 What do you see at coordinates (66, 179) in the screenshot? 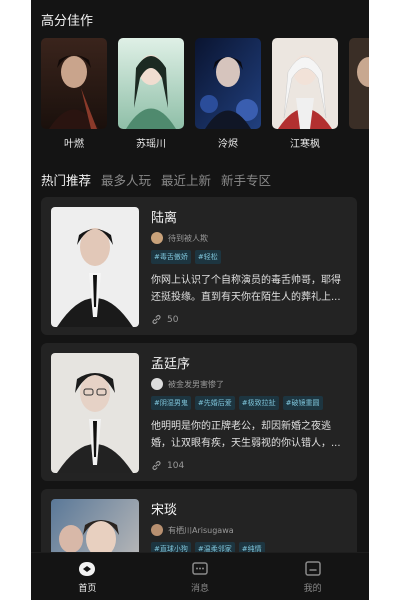
I see `tab-hot: 热门推荐` at bounding box center [66, 179].